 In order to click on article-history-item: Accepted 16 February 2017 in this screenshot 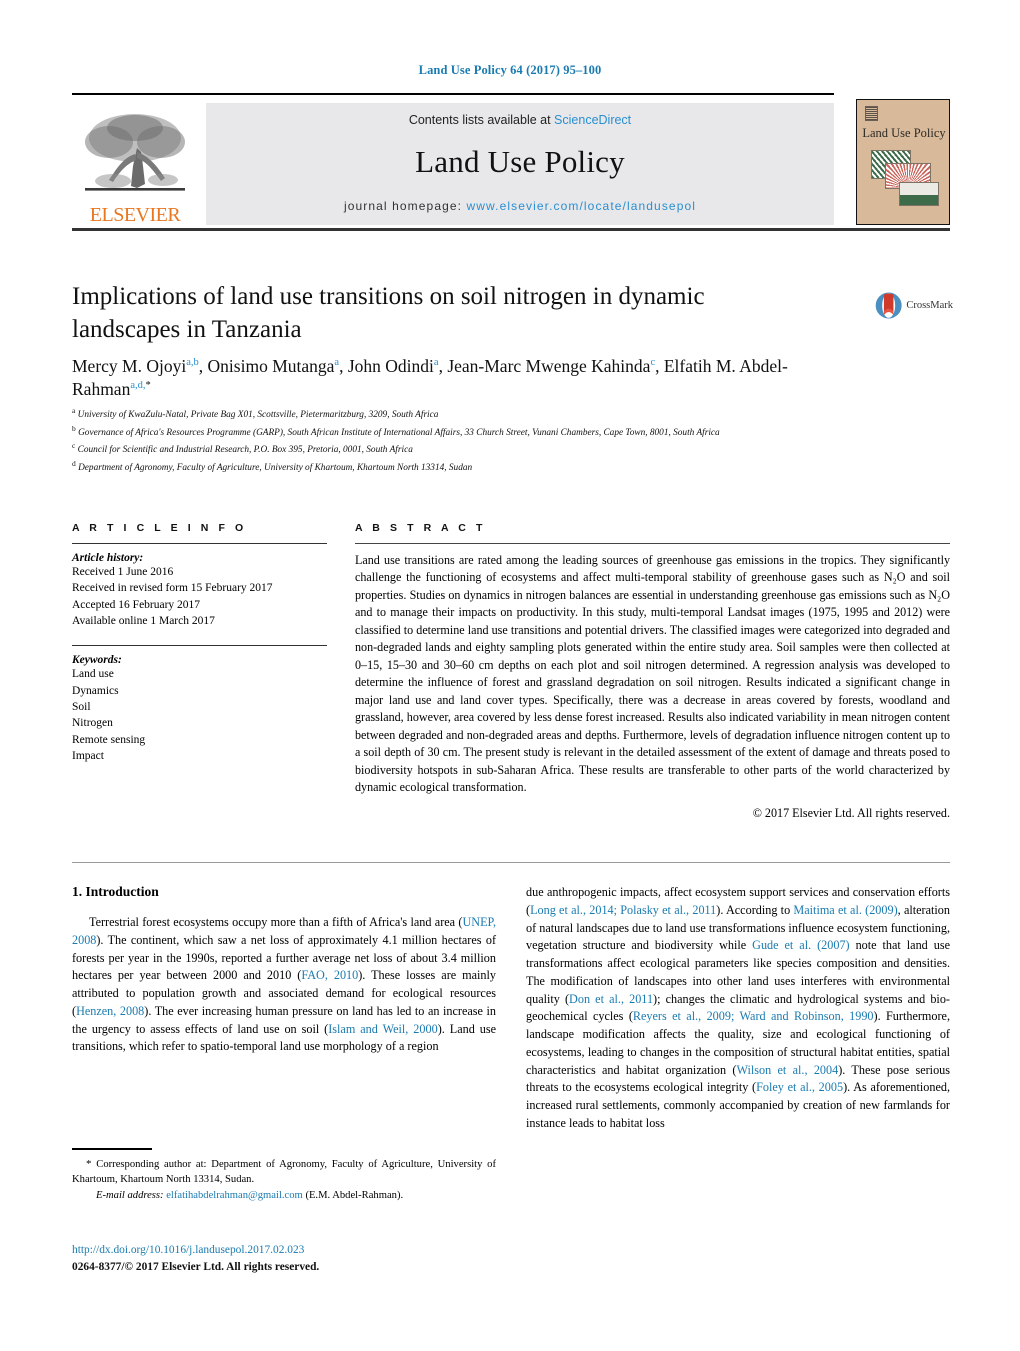, I will do `click(136, 604)`.